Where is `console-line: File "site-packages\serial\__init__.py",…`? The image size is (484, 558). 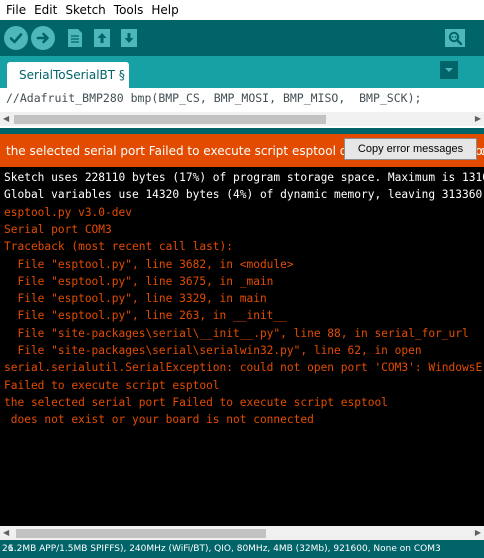
console-line: File "site-packages\serial\__init__.py",… is located at coordinates (236, 333).